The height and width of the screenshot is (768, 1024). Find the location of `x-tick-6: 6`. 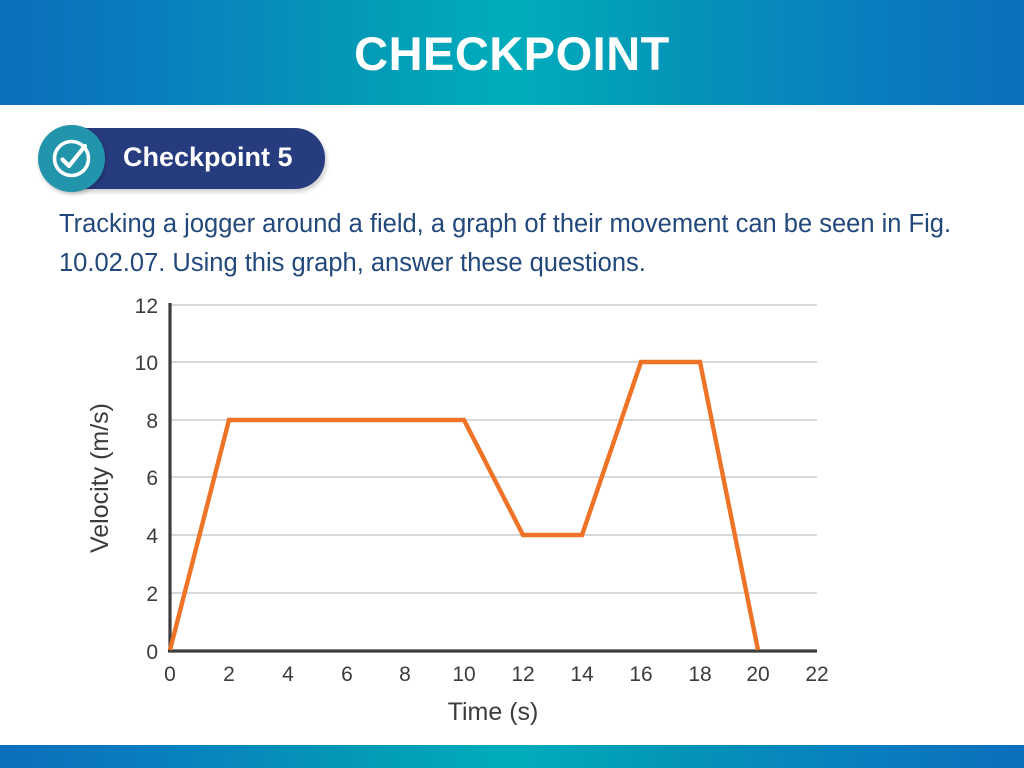

x-tick-6: 6 is located at coordinates (347, 674).